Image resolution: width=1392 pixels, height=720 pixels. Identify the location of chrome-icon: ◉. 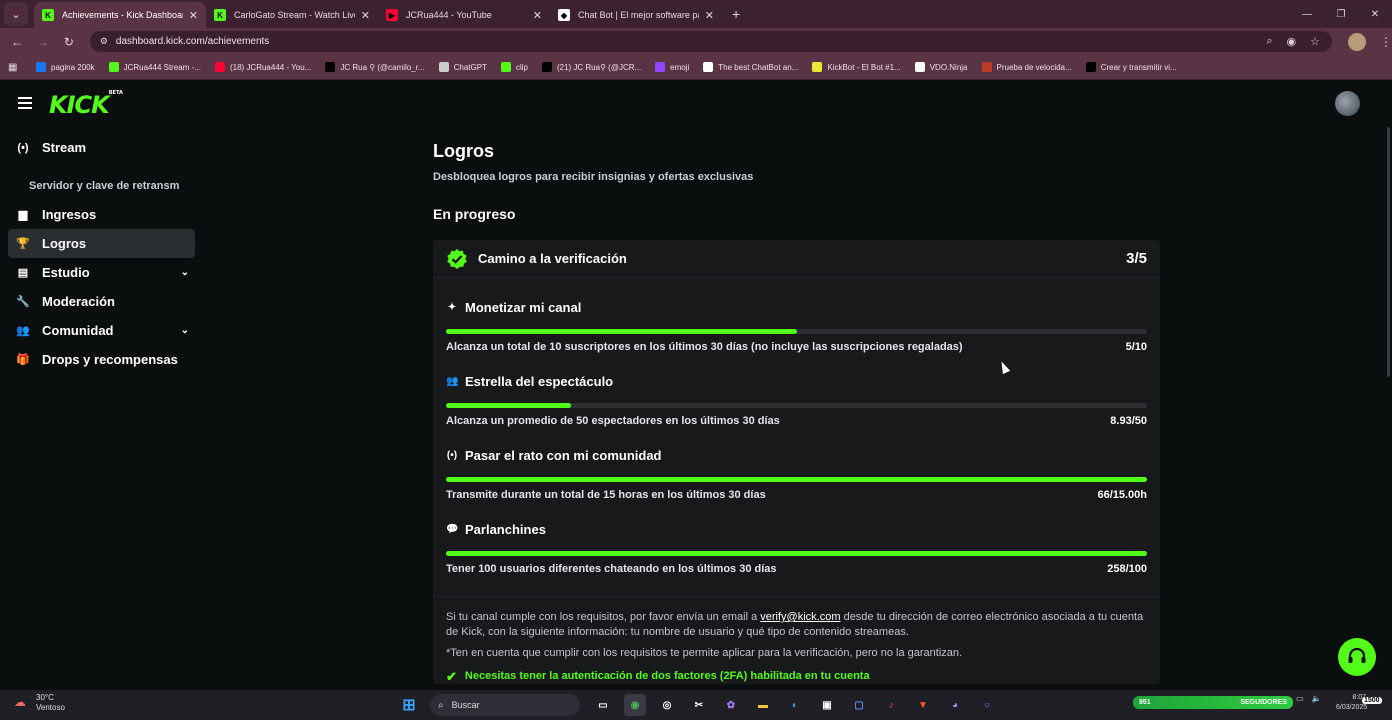
(635, 705).